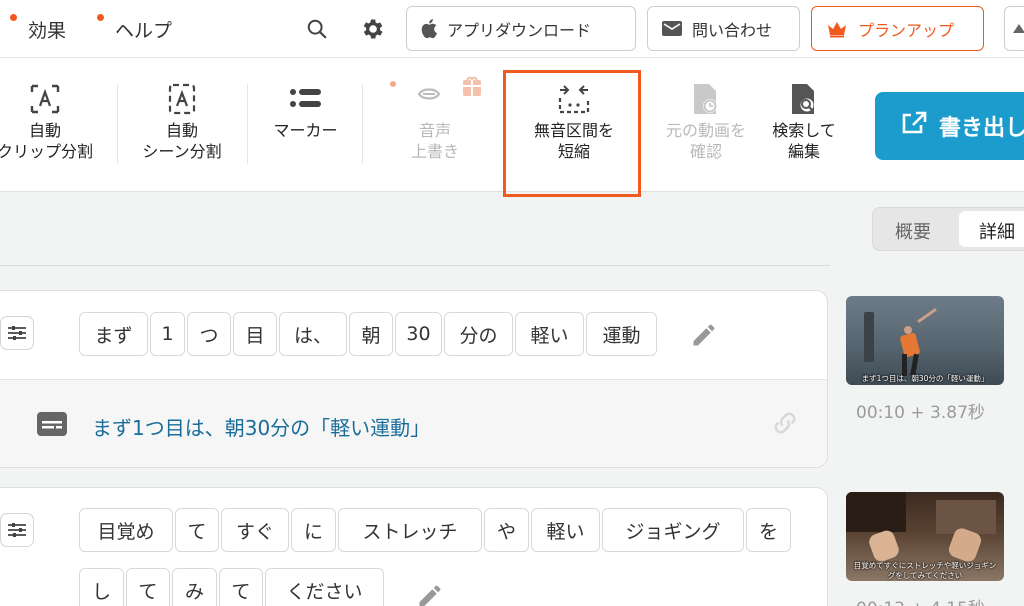 Image resolution: width=1024 pixels, height=606 pixels. What do you see at coordinates (925, 575) in the screenshot?
I see `thumbnail-caption: グをしてみてください` at bounding box center [925, 575].